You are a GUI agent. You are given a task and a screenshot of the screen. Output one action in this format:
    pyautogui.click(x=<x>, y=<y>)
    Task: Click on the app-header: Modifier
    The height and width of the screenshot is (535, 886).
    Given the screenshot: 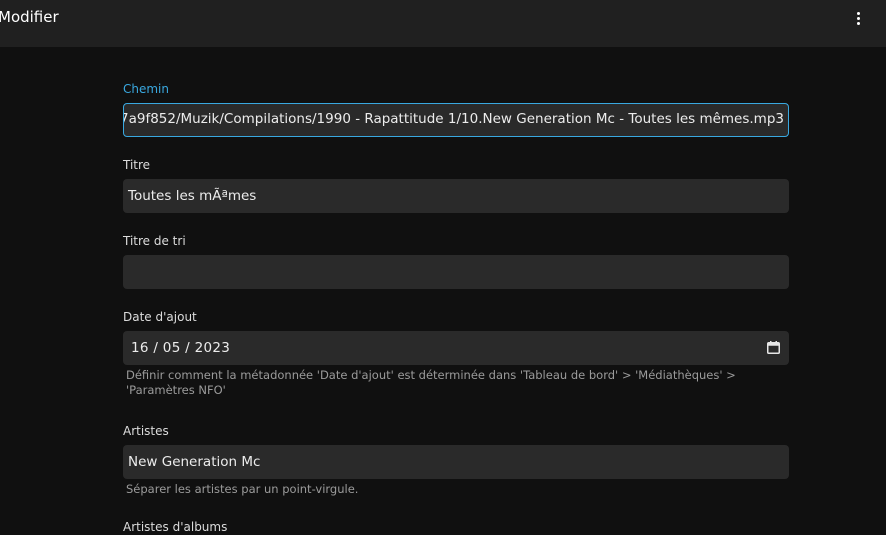 What is the action you would take?
    pyautogui.click(x=443, y=23)
    